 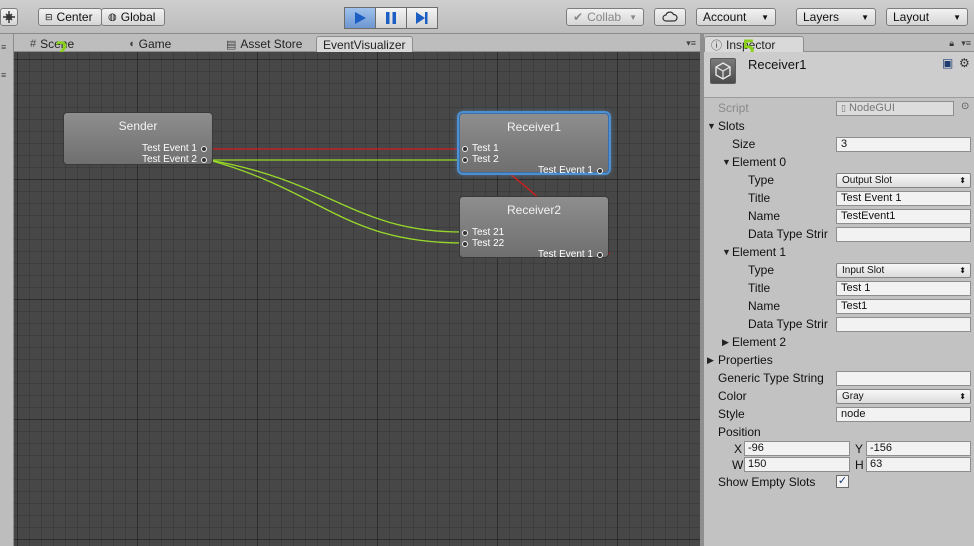 What do you see at coordinates (759, 198) in the screenshot?
I see `field-label: Title` at bounding box center [759, 198].